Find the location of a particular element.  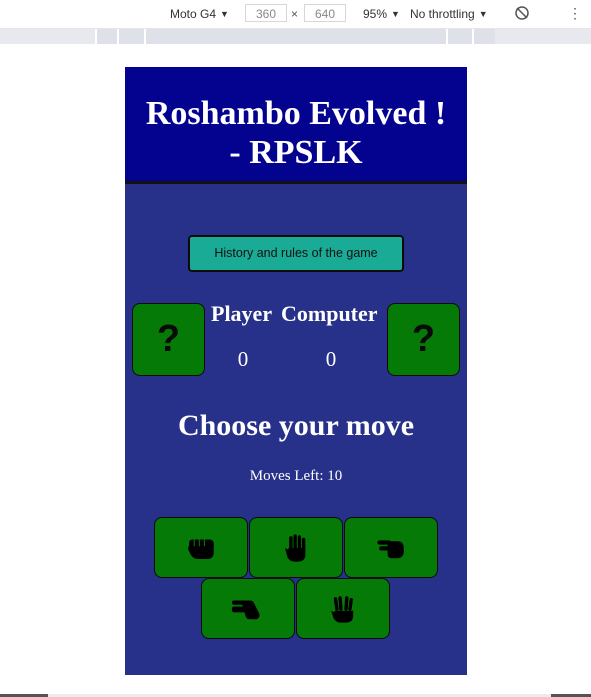

page-header: Roshambo Evolved ! - RPSLK is located at coordinates (296, 125).